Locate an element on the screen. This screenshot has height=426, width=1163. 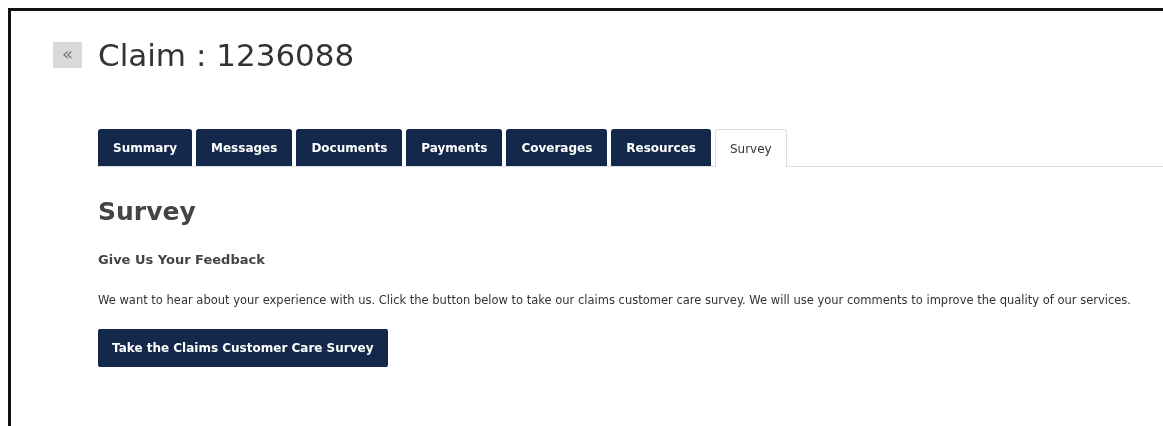
tab: Messages is located at coordinates (244, 147).